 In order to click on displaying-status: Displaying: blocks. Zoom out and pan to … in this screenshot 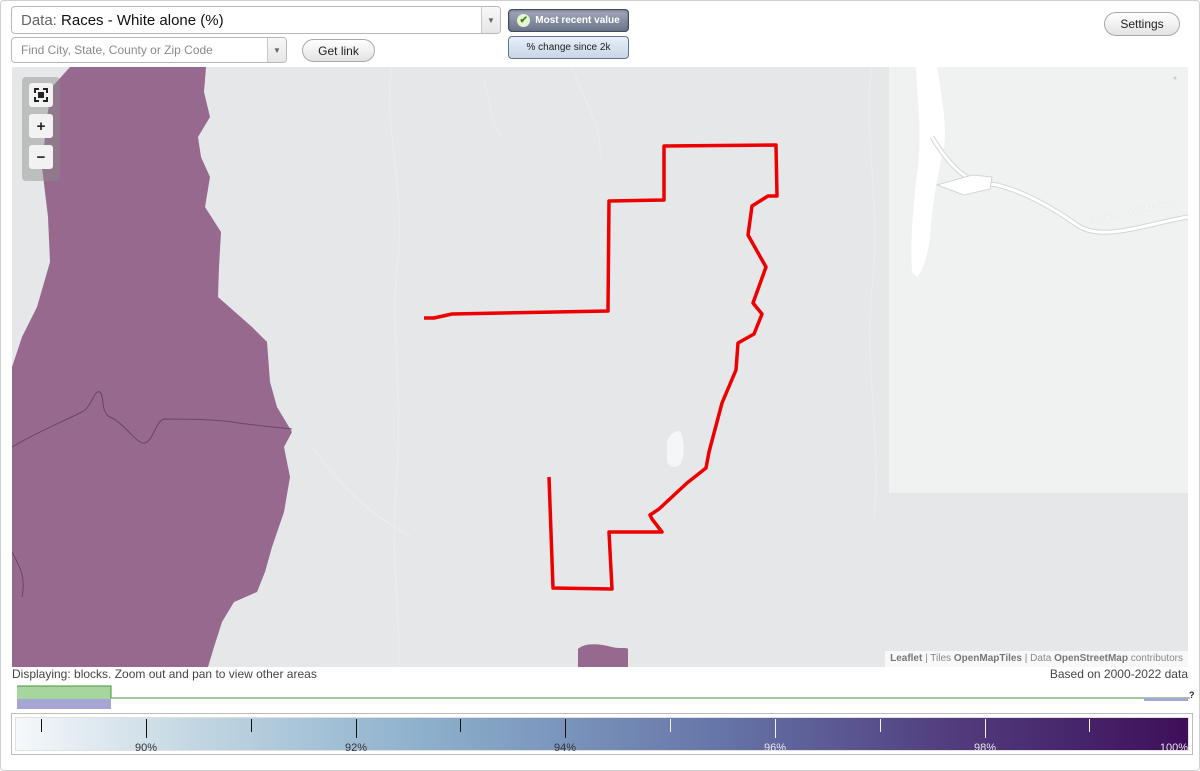, I will do `click(164, 674)`.